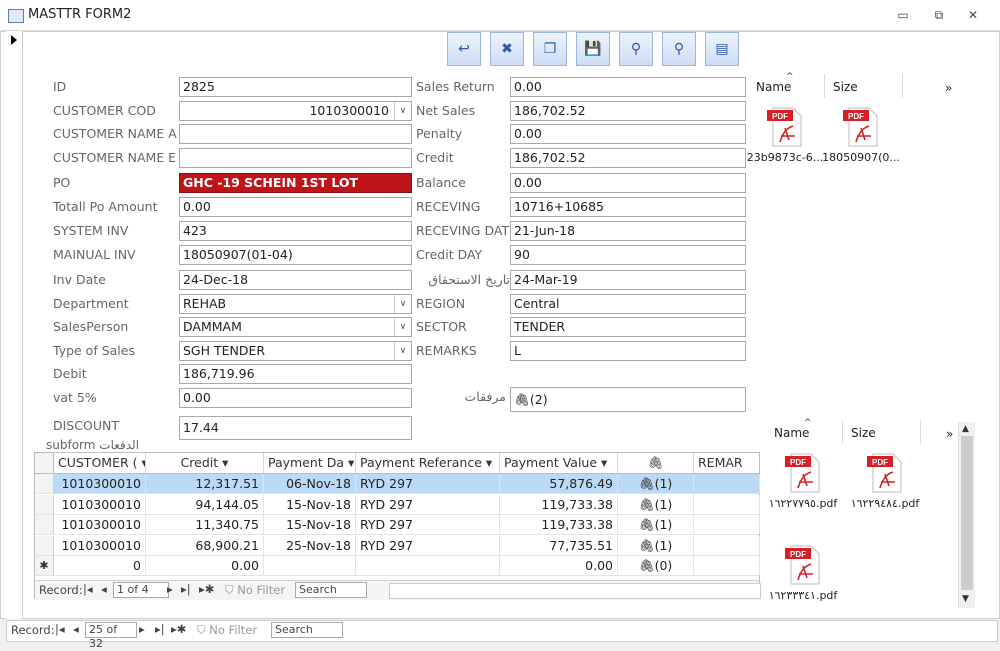  What do you see at coordinates (559, 483) in the screenshot?
I see `cell-value: 57,876.49` at bounding box center [559, 483].